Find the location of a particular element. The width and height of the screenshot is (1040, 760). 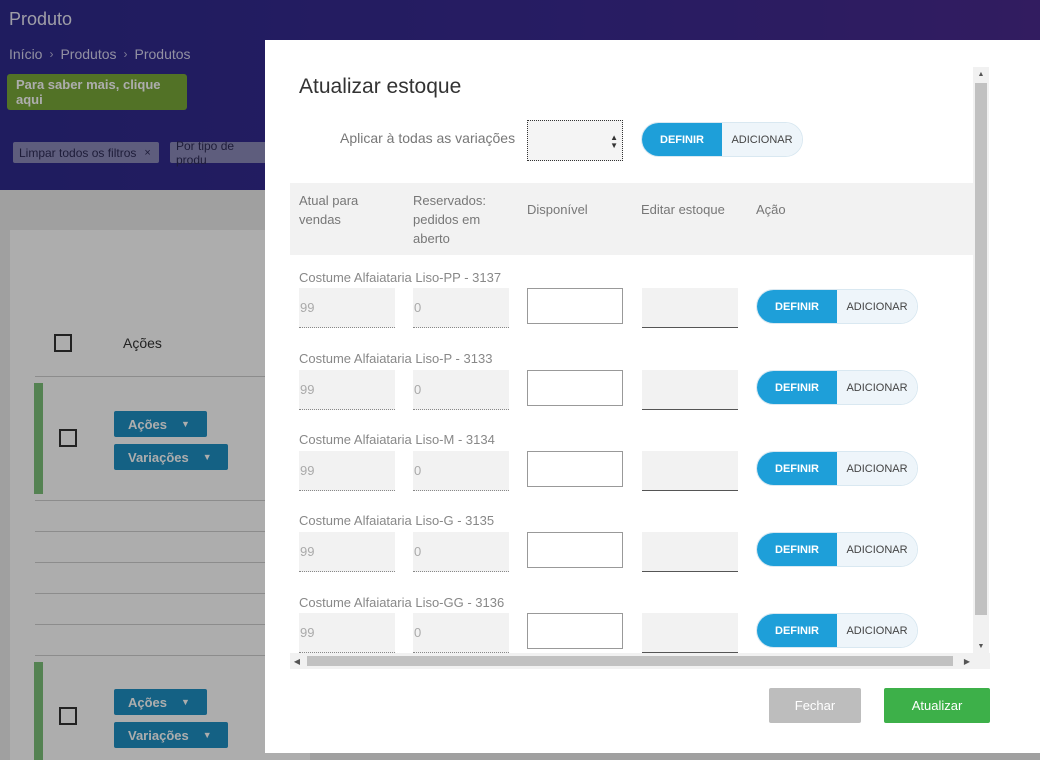

column-header: Ação is located at coordinates (771, 209).